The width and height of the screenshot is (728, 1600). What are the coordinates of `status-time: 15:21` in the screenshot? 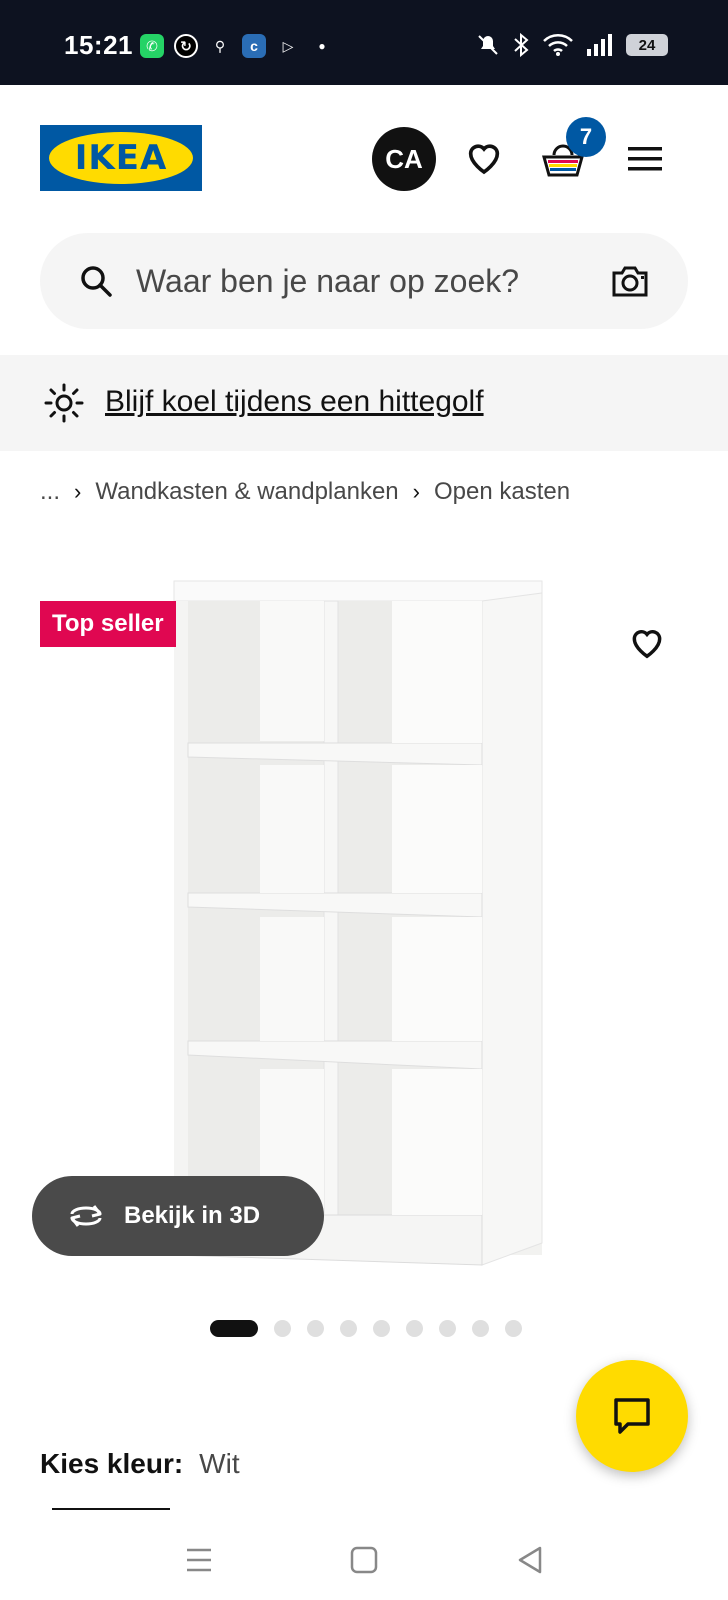 It's located at (98, 45).